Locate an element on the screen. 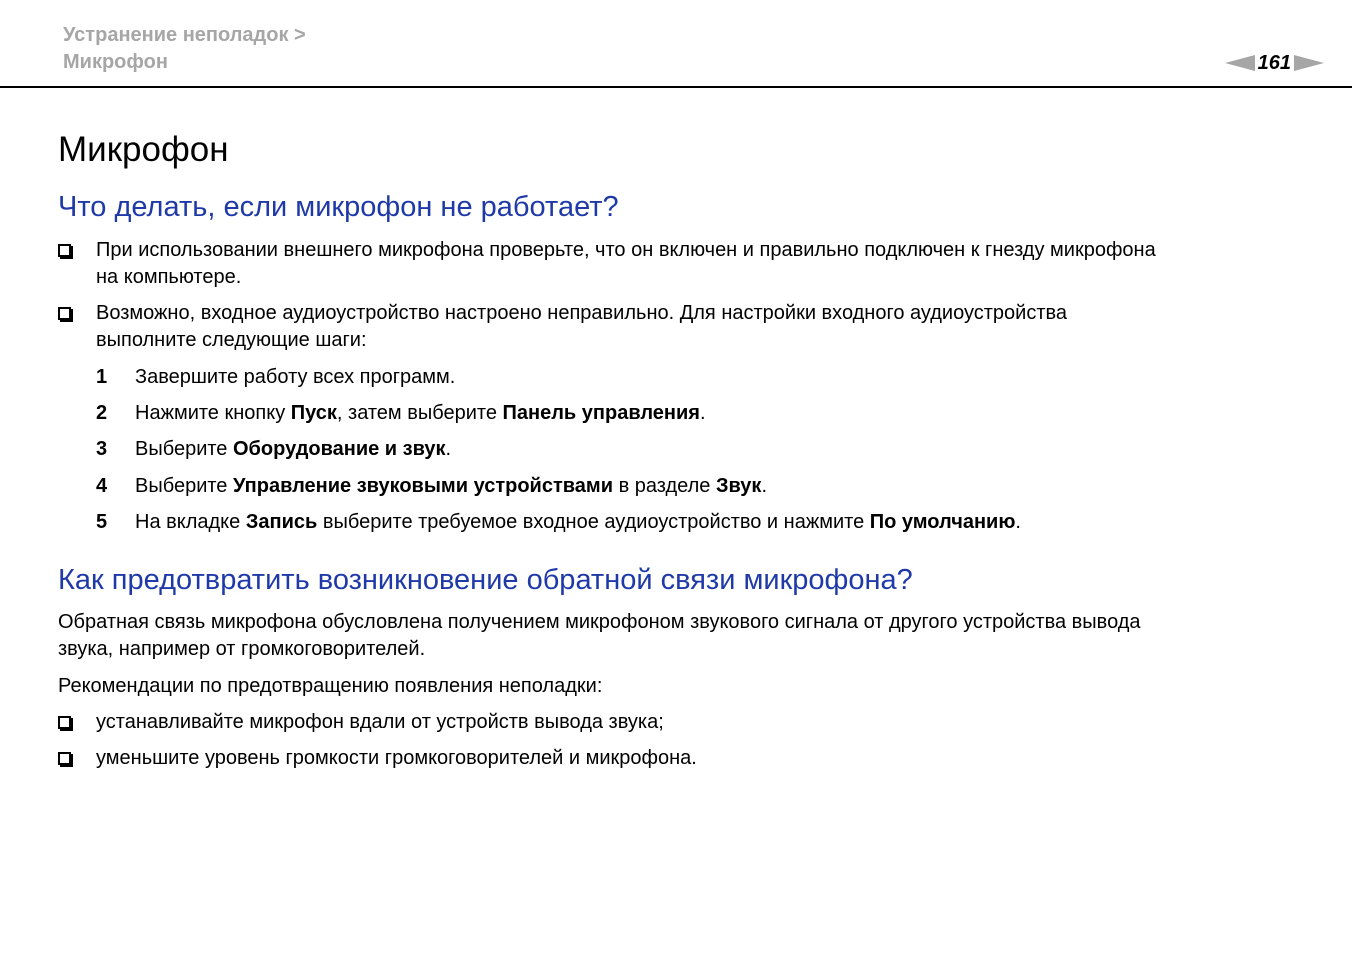 This screenshot has height=954, width=1352. bullet-text-line: выполните следующие шаги: is located at coordinates (231, 340).